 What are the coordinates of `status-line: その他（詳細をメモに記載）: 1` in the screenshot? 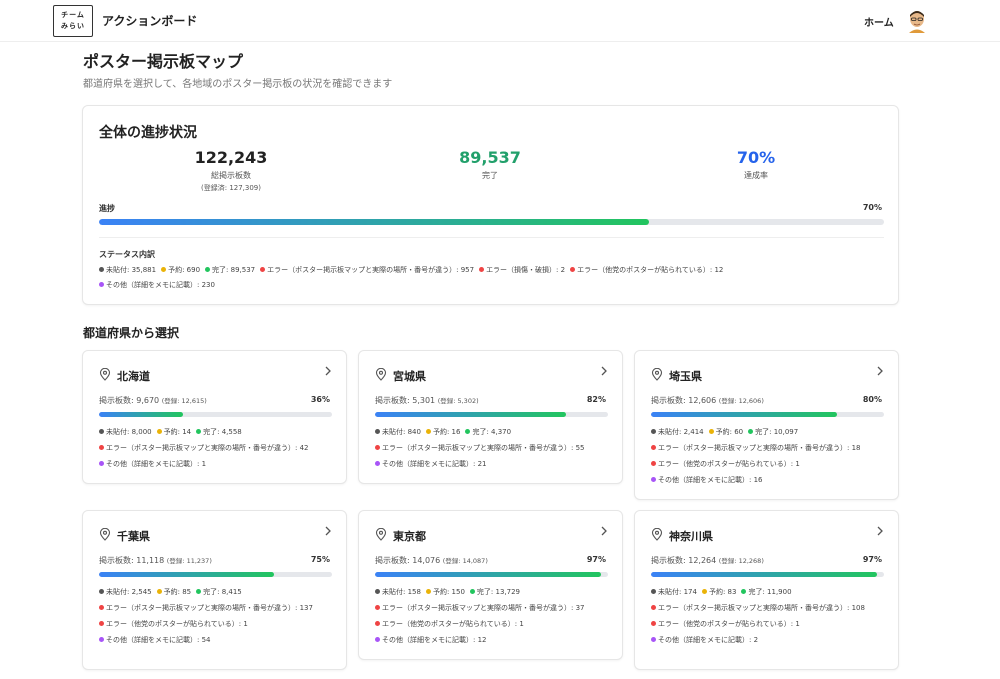 It's located at (152, 464).